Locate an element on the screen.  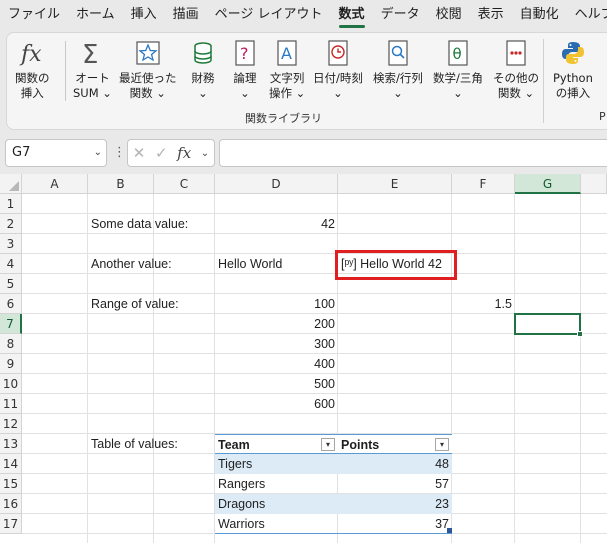
math-trig-button: θ 数学/三角 ⌄ is located at coordinates (458, 69).